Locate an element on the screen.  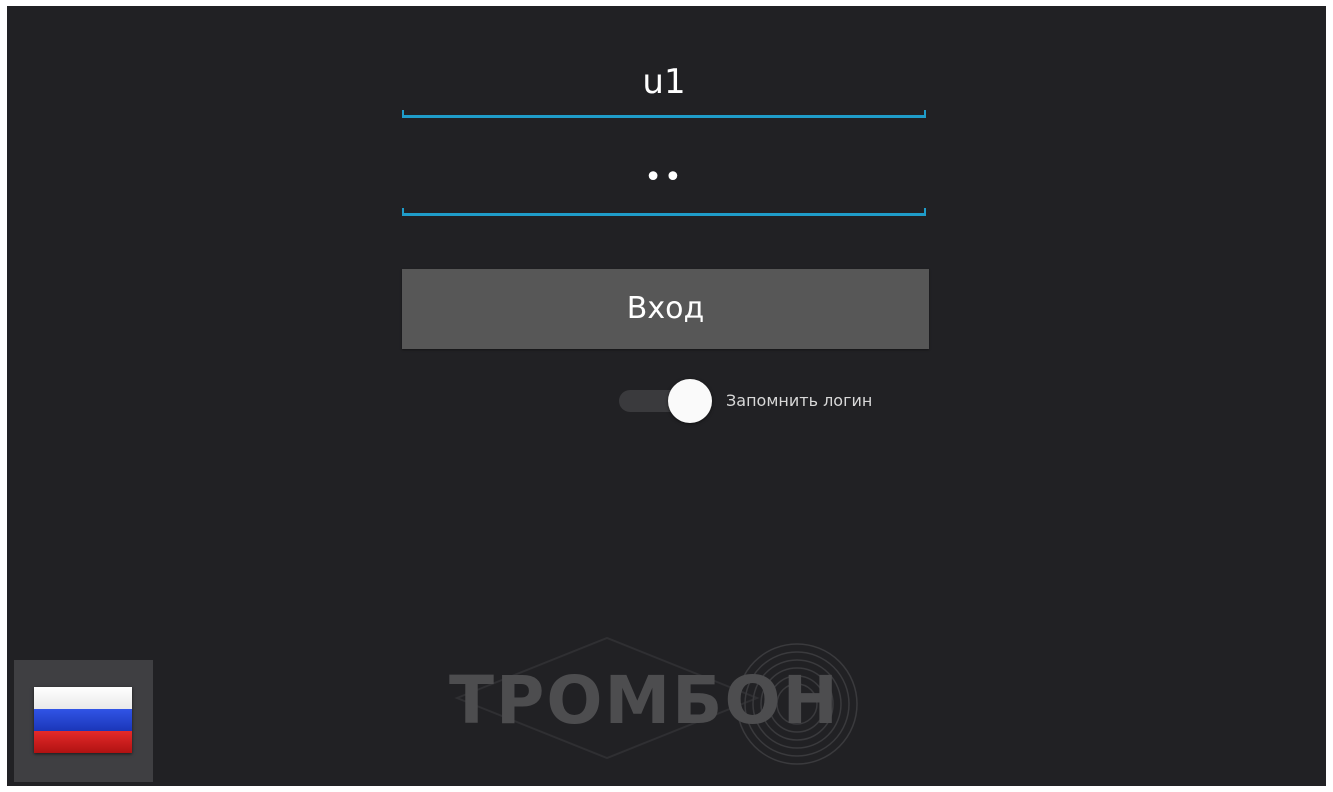
login-button: Вход is located at coordinates (665, 309).